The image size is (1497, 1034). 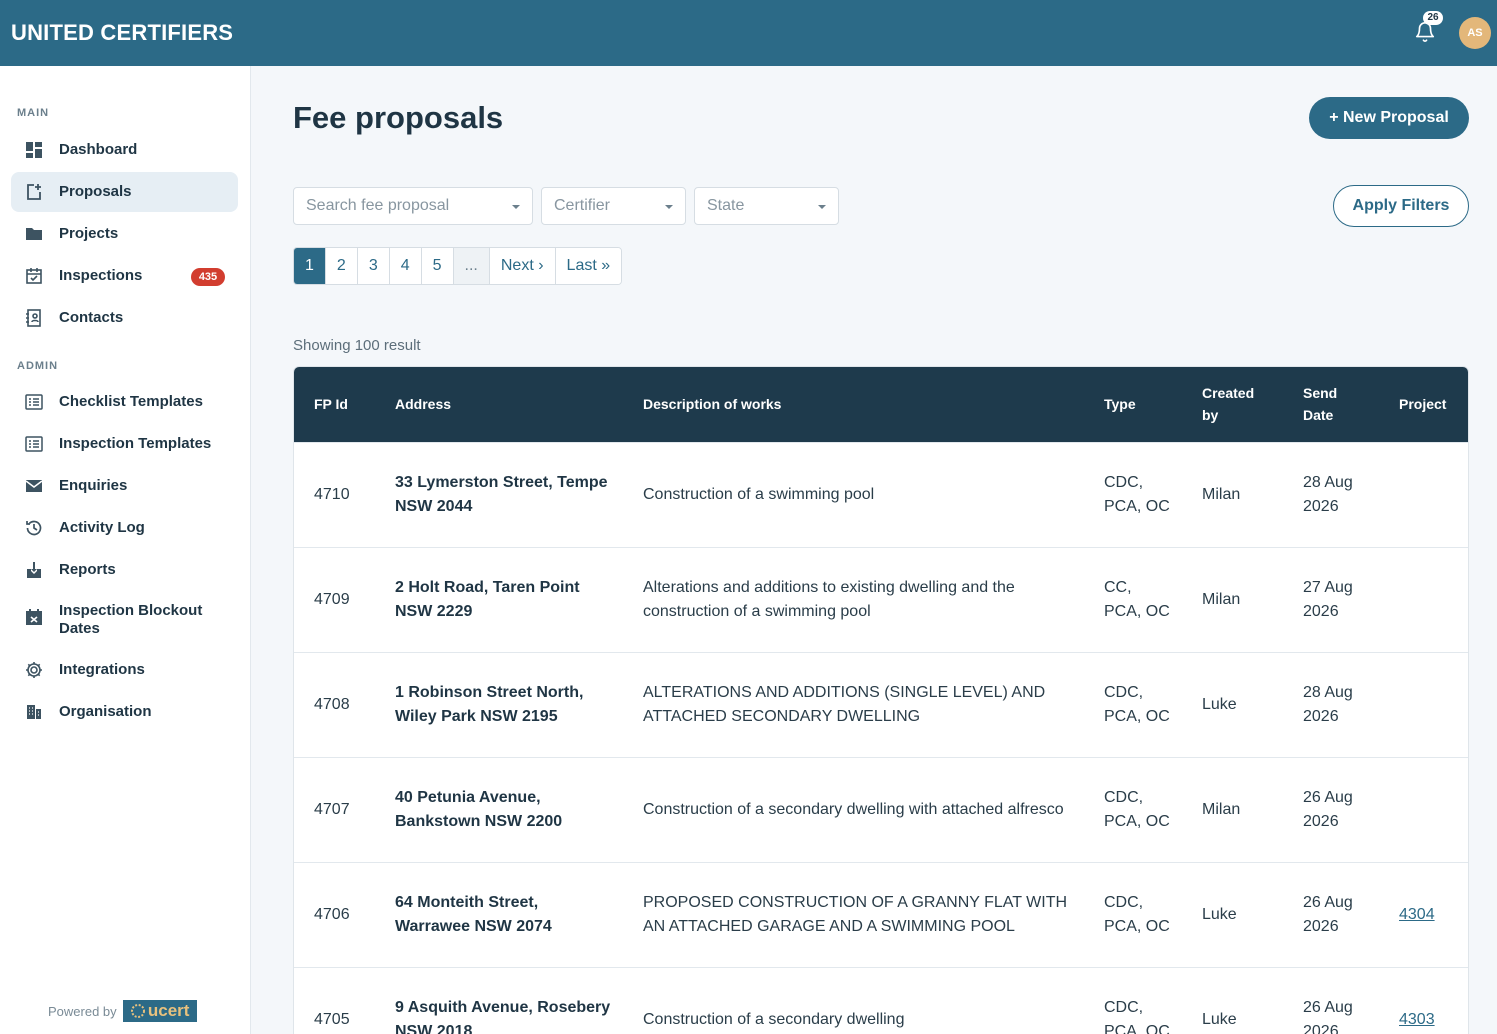 I want to click on sidebar-item-inspection-templates: Inspection Templates, so click(x=124, y=444).